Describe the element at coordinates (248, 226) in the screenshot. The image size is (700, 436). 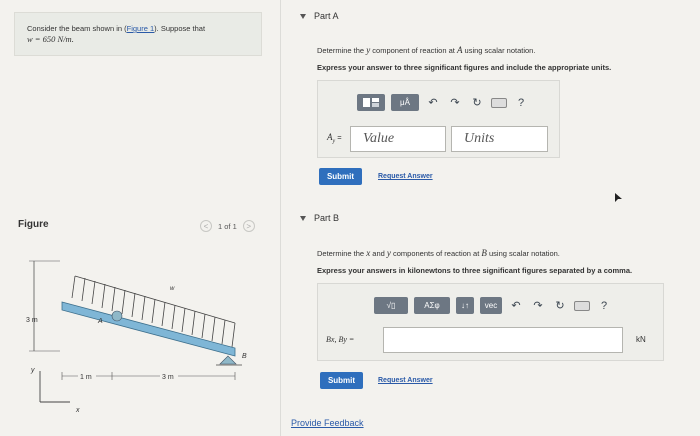
I see `next-figure-button: >` at that location.